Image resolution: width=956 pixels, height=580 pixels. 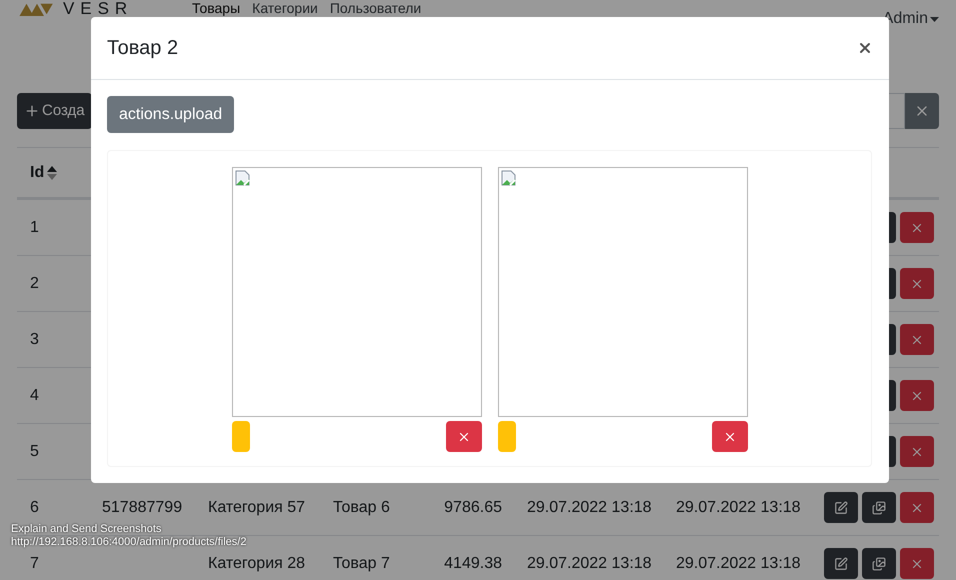 What do you see at coordinates (361, 564) in the screenshot?
I see `table-cell-text: Товар 7` at bounding box center [361, 564].